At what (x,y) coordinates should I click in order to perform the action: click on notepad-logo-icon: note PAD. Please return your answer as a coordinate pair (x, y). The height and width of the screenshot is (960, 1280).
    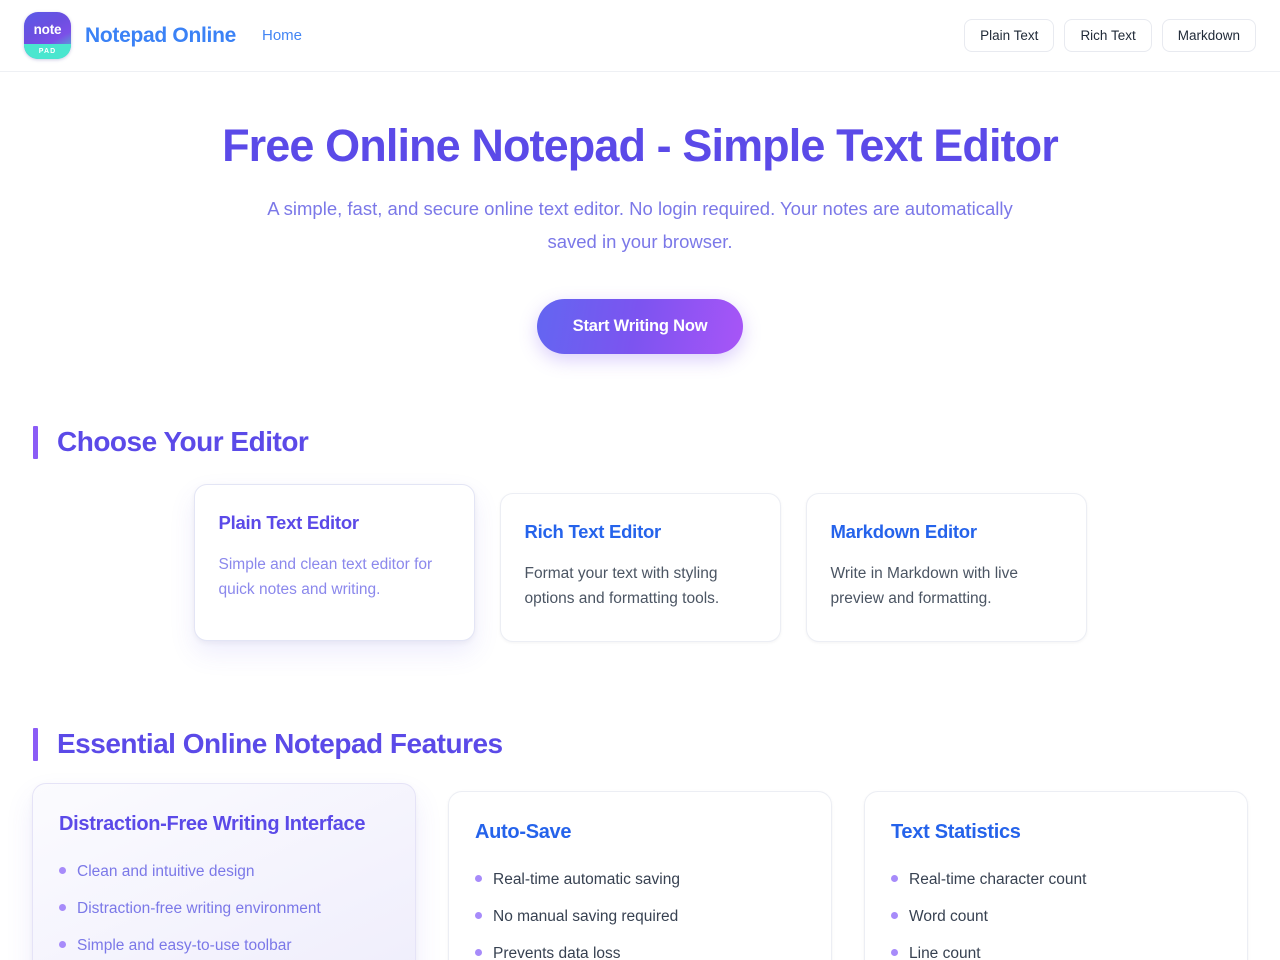
    Looking at the image, I should click on (47, 35).